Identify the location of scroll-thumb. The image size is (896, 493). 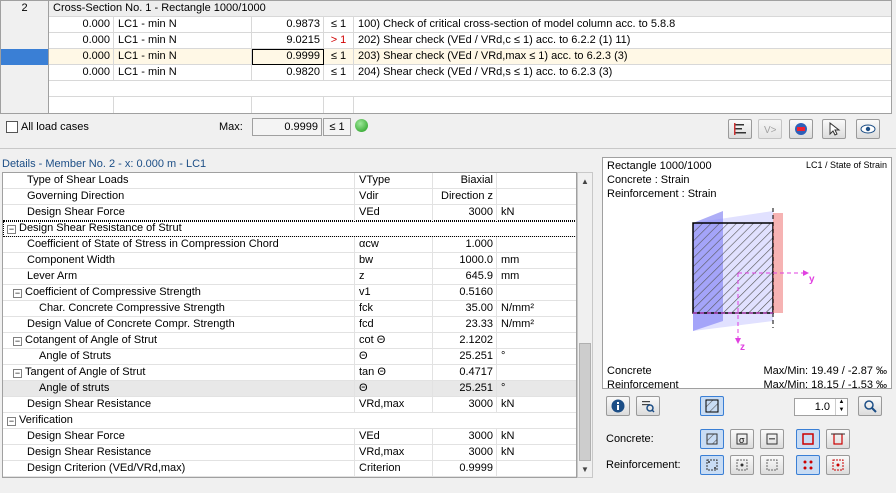
(585, 402).